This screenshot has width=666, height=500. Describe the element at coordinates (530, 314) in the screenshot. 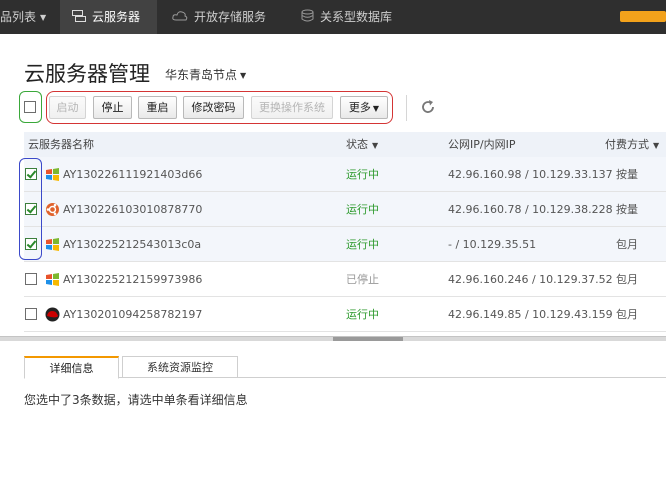

I see `server-ip: 42.96.149.85 / 10.129.43.159` at that location.